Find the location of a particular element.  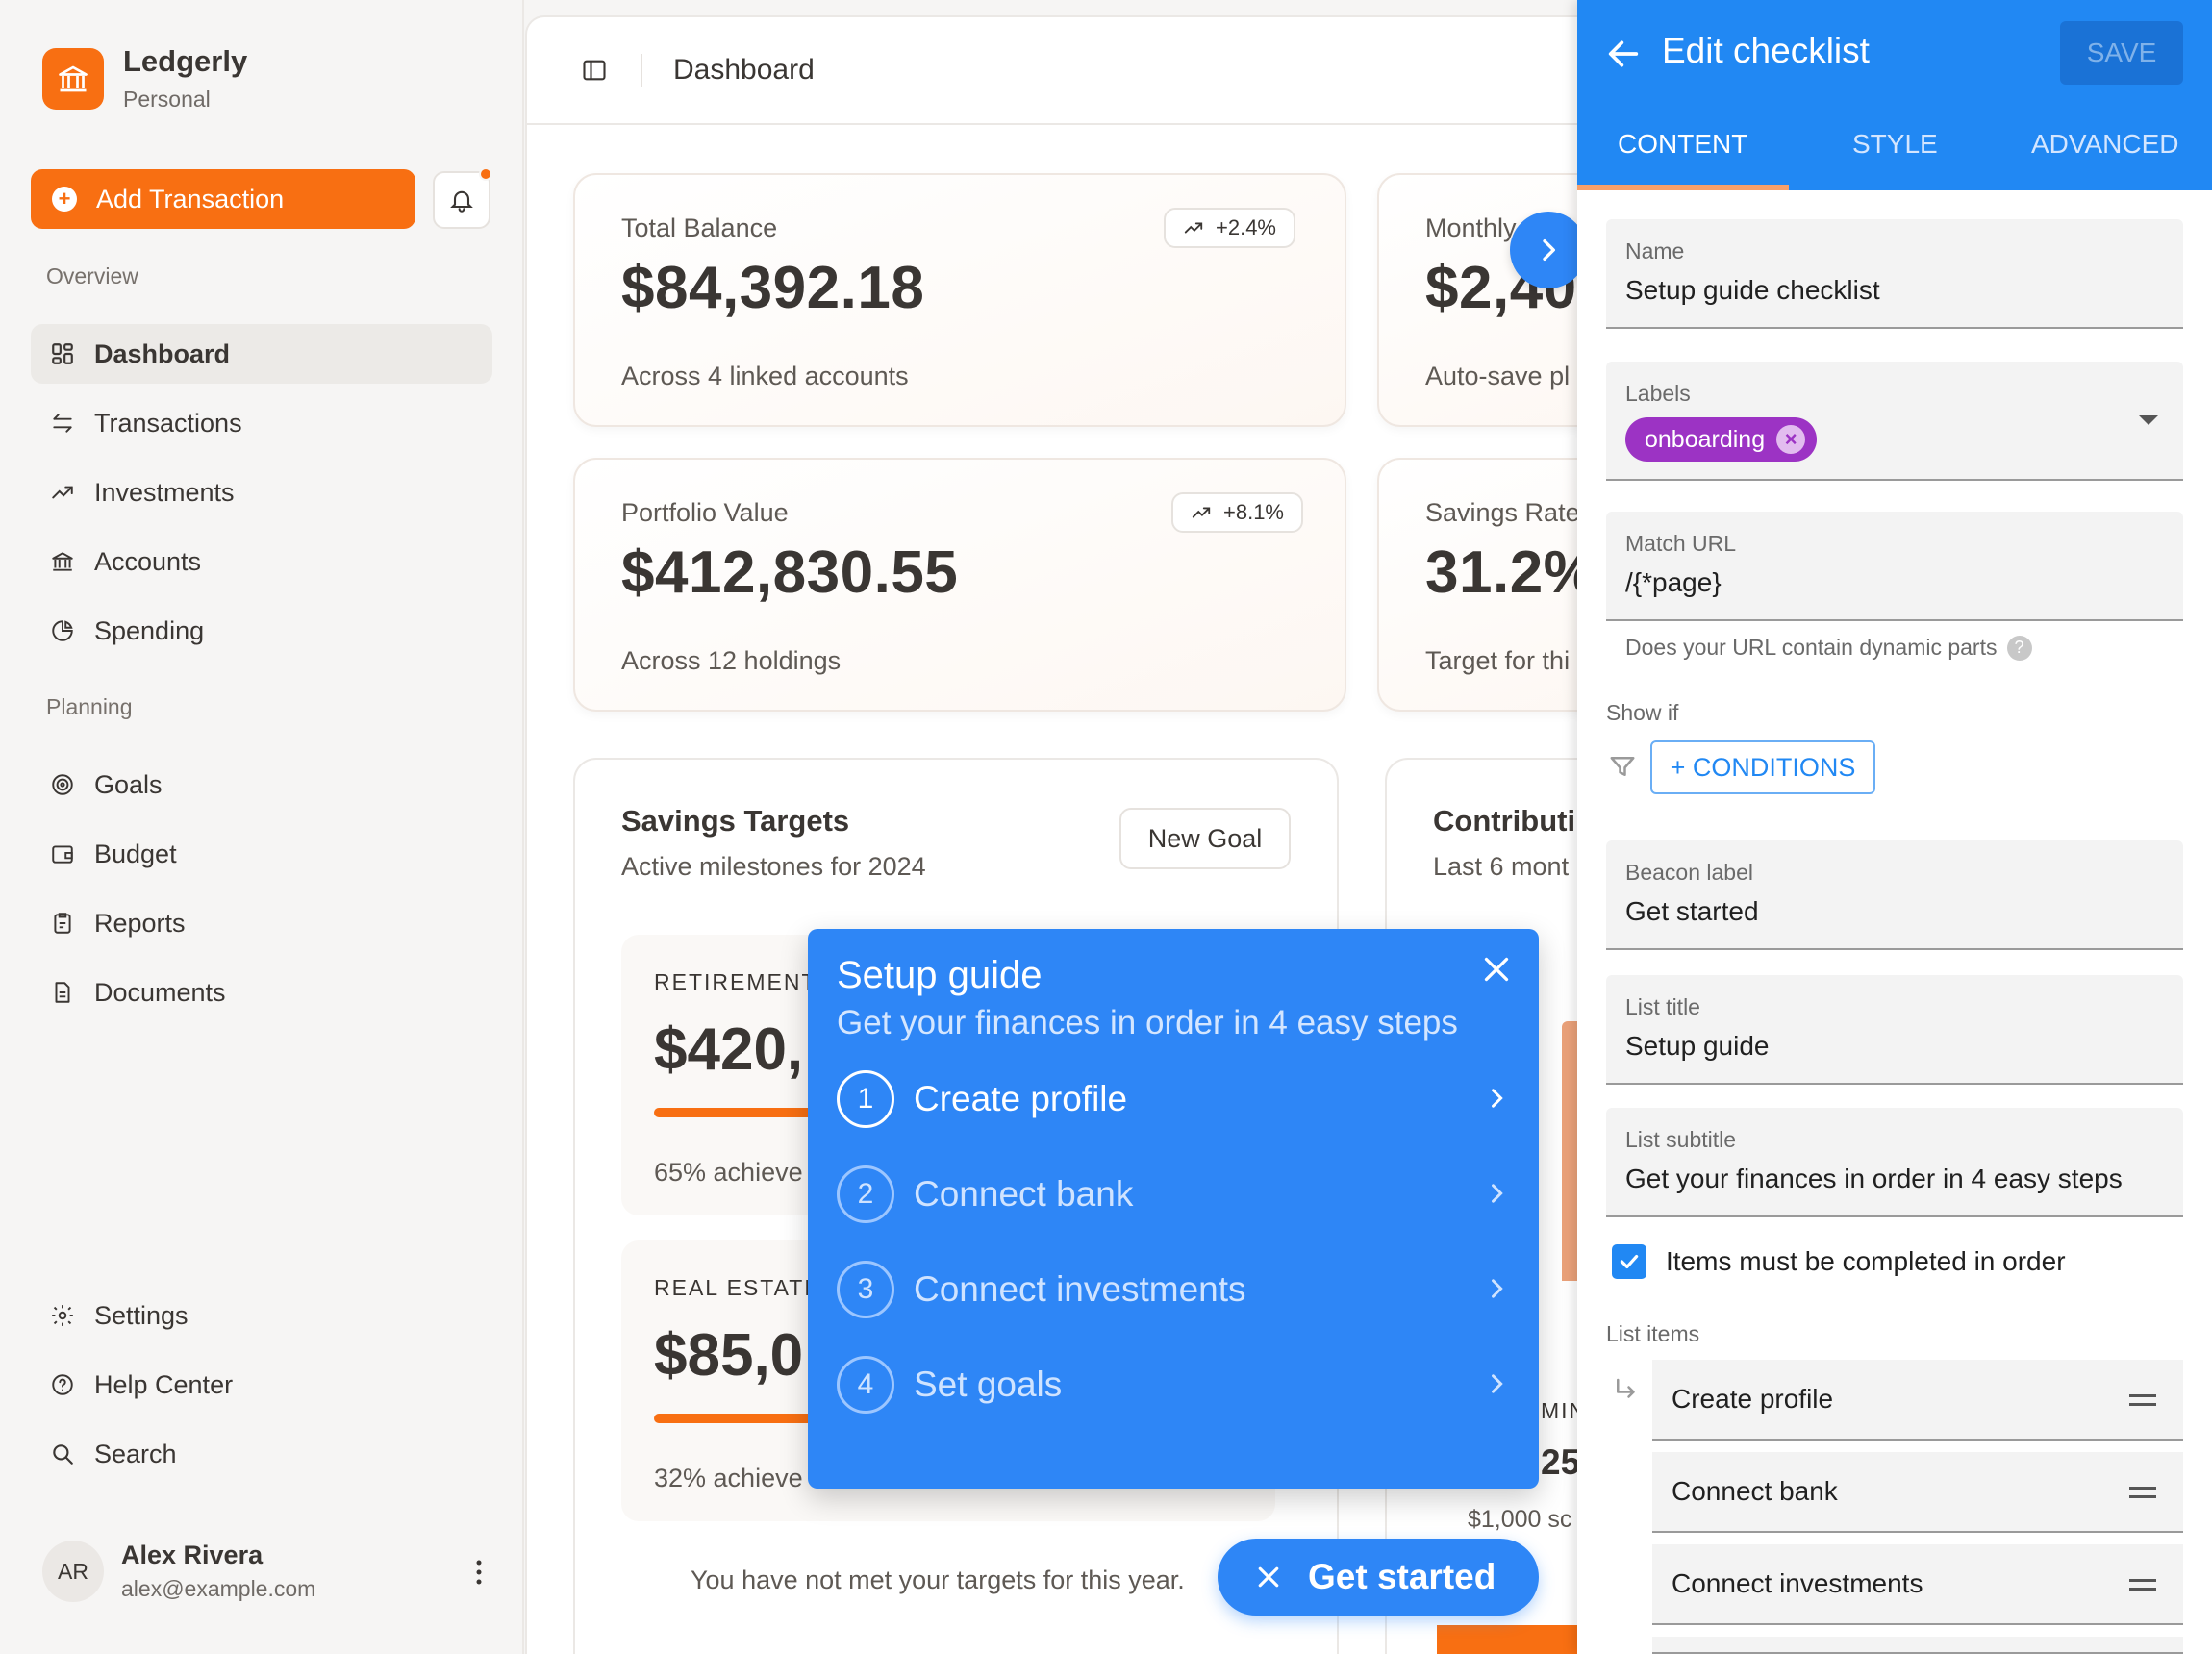

filter-icon is located at coordinates (1623, 766).